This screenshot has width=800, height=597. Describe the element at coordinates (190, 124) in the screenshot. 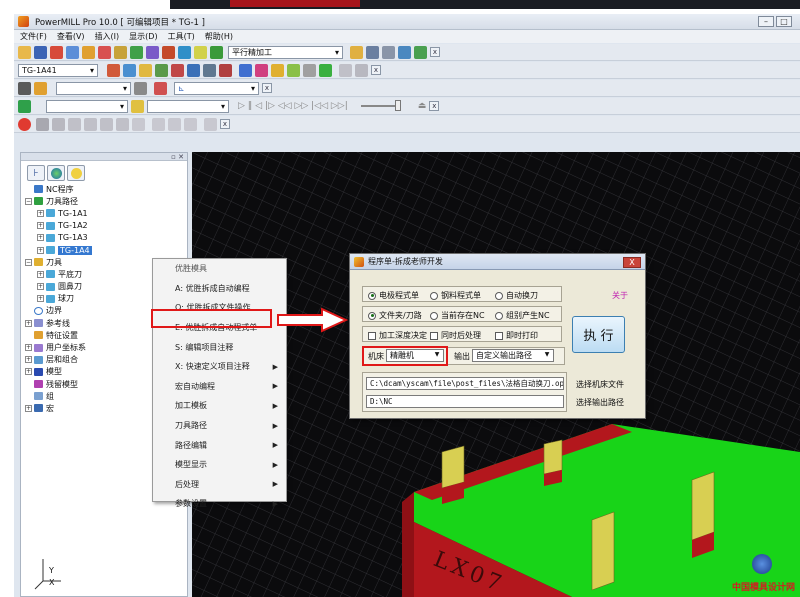

I see `viewmill-save-icon` at that location.